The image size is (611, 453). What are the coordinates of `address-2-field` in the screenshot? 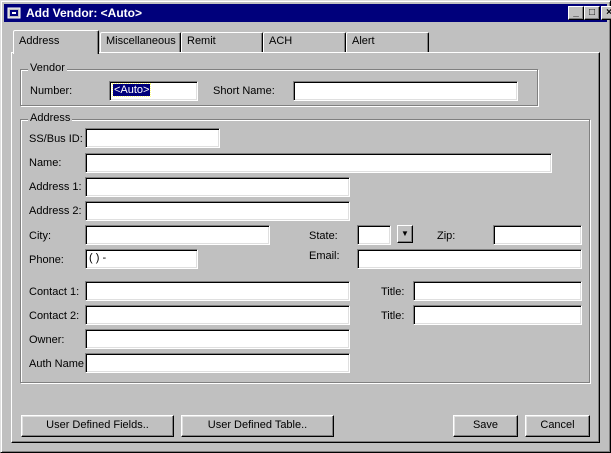 It's located at (217, 211).